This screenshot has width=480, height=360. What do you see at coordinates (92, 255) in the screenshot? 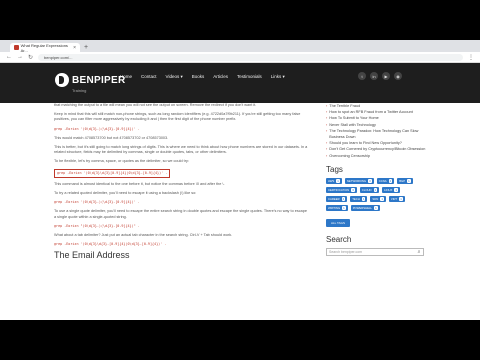
I see `section-heading: The Email Address` at bounding box center [92, 255].